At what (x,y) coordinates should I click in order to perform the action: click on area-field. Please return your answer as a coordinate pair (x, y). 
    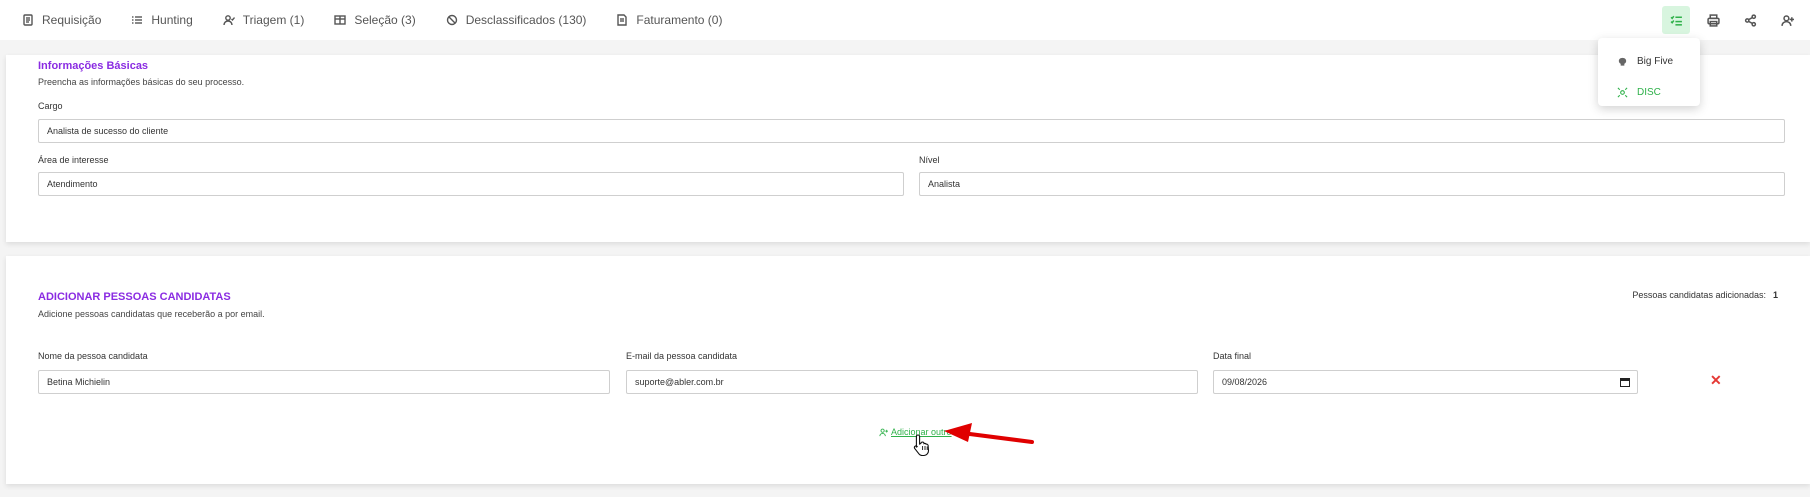
    Looking at the image, I should click on (471, 184).